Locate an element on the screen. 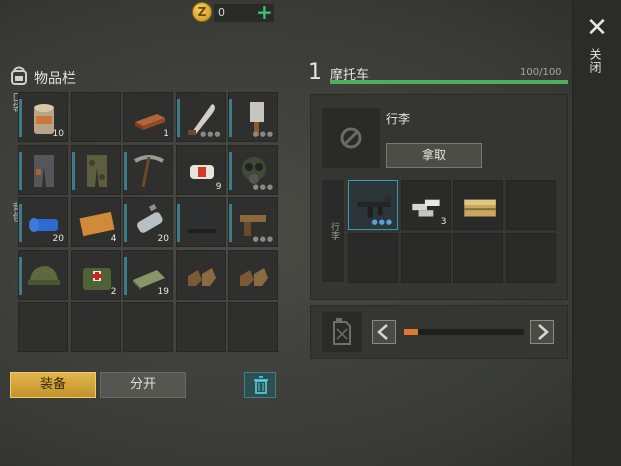 The width and height of the screenshot is (621, 466). camo-pants-icon is located at coordinates (96, 170).